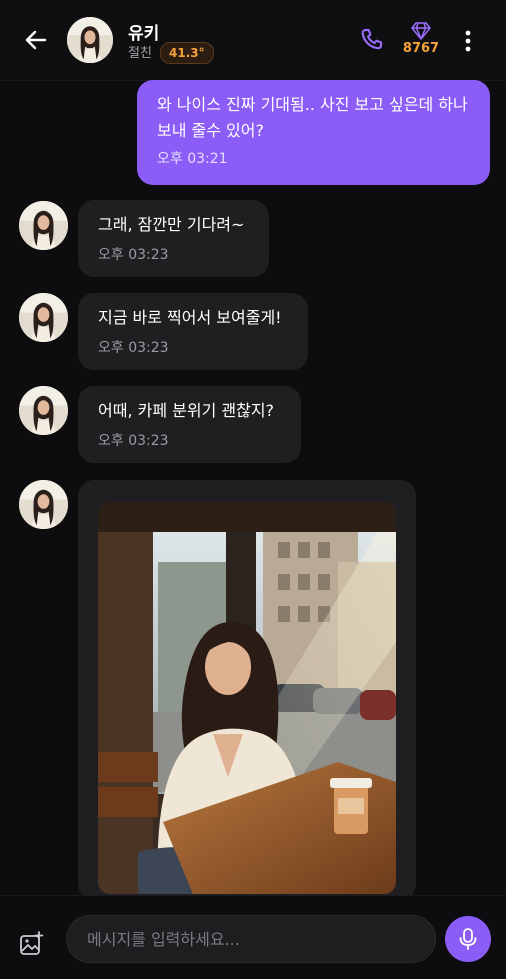 This screenshot has height=979, width=506. What do you see at coordinates (190, 317) in the screenshot?
I see `message-text: 지금 바로 찍어서 보여줄게!` at bounding box center [190, 317].